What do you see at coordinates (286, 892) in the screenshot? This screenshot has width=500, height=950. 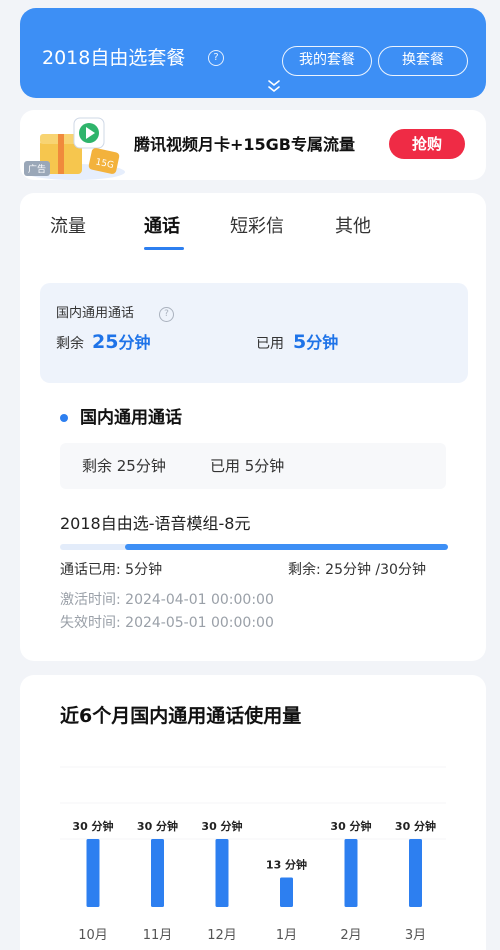 I see `bar-1月` at bounding box center [286, 892].